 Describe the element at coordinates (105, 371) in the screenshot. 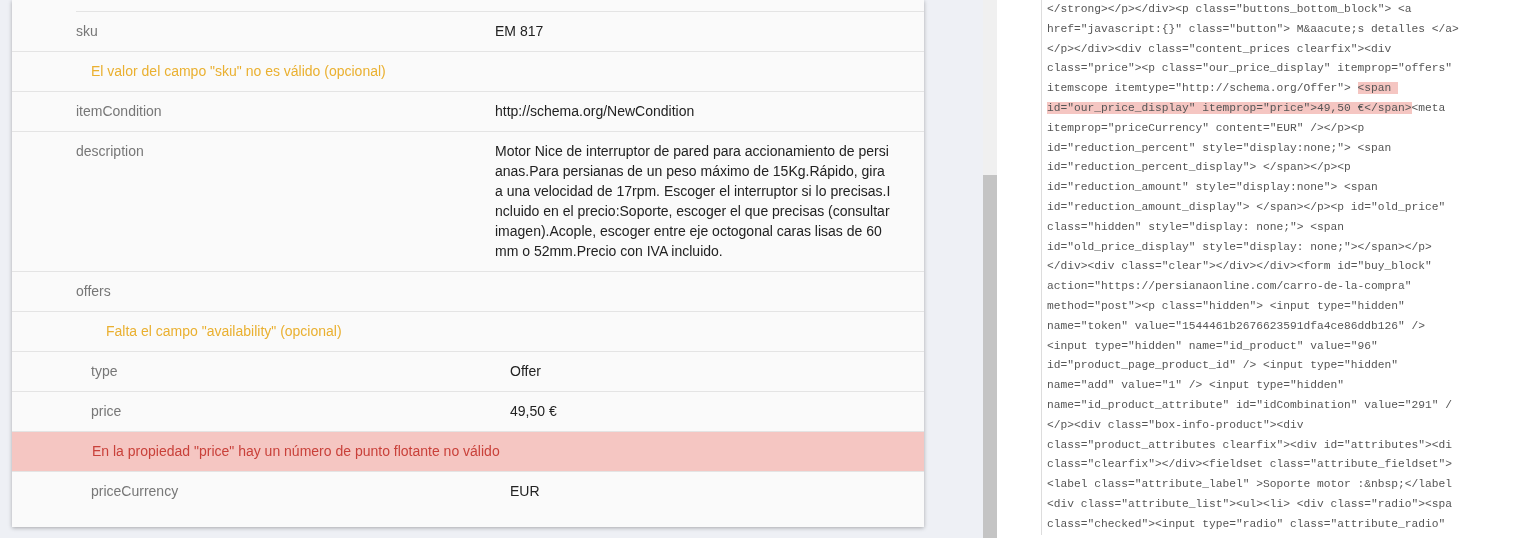

I see `property-name: type` at that location.